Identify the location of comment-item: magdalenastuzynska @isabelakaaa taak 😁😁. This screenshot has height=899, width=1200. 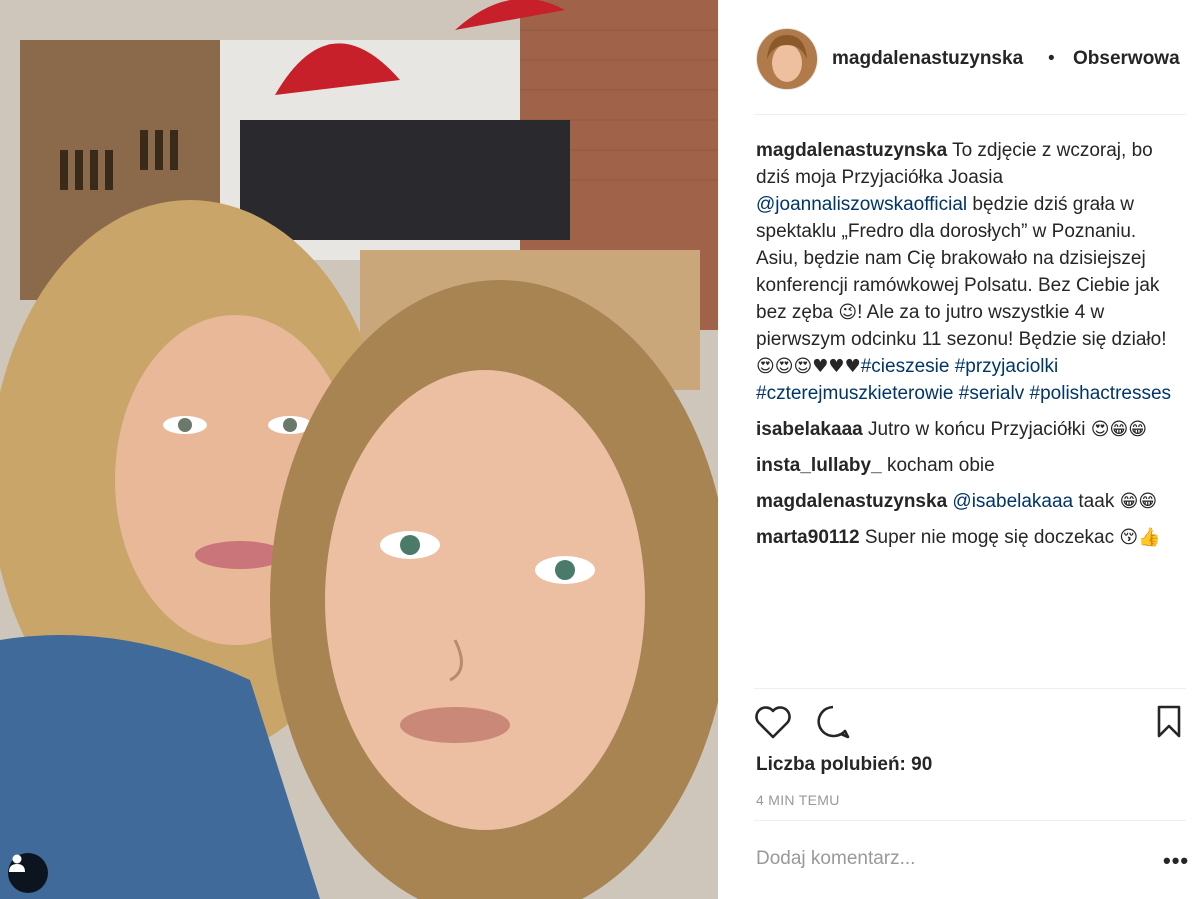
(966, 501).